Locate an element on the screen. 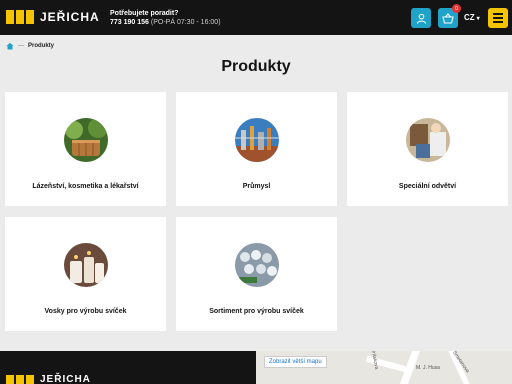 This screenshot has width=512, height=384. category-card-industry: Průmysl is located at coordinates (256, 149).